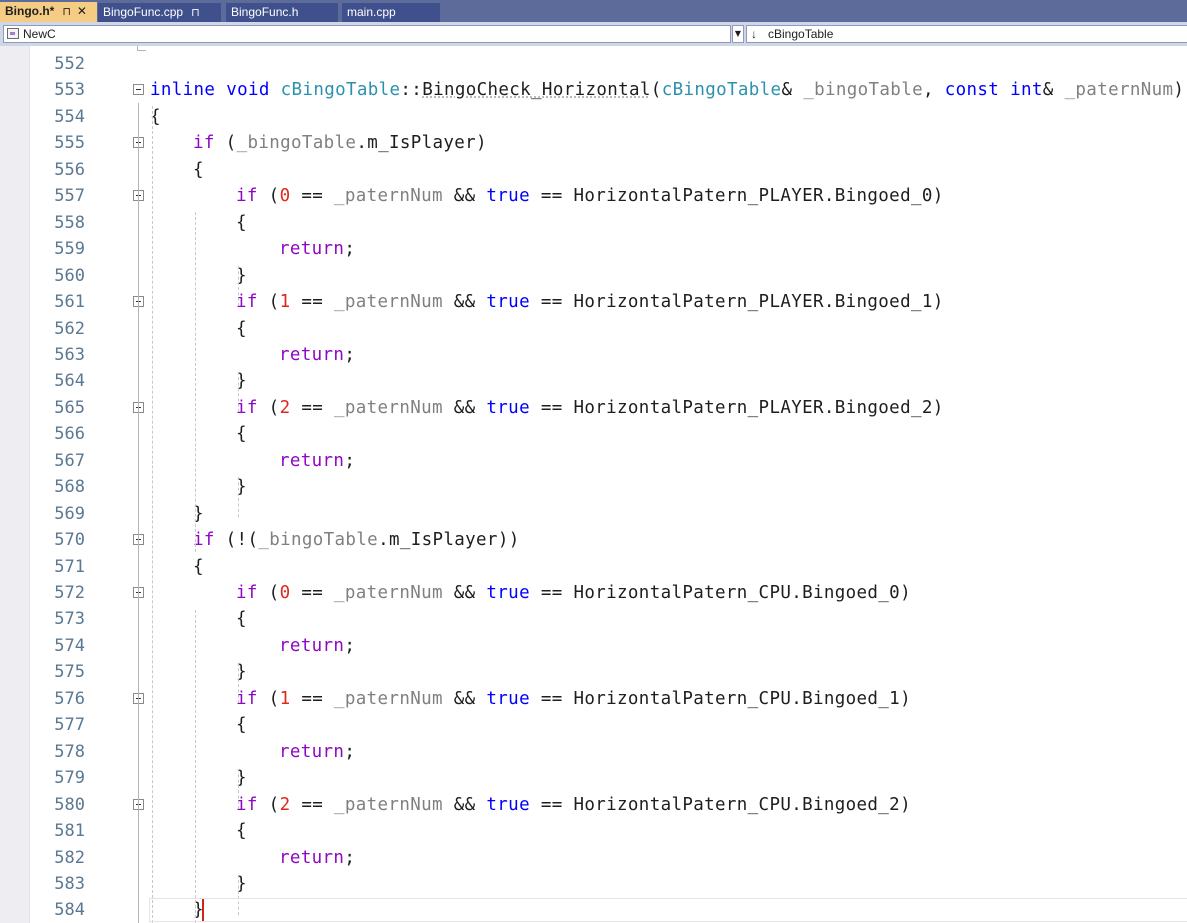  I want to click on current-line-highlight, so click(668, 910).